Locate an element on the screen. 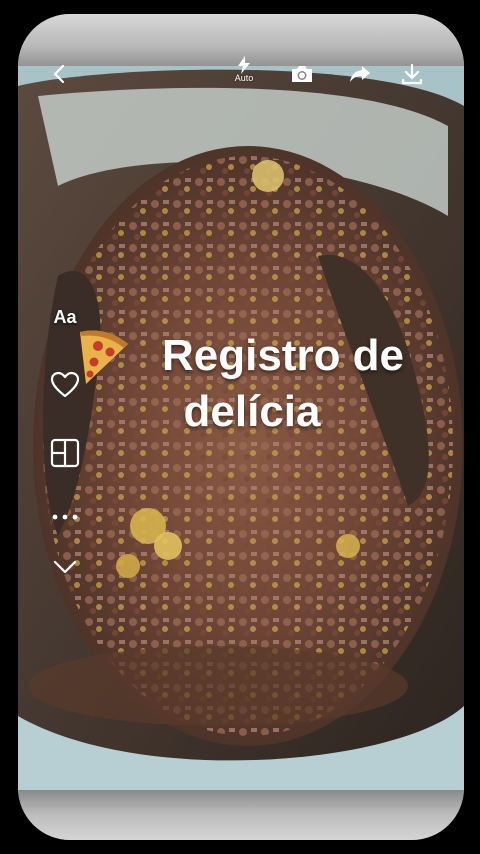 The image size is (480, 854). flash-button: Auto is located at coordinates (244, 74).